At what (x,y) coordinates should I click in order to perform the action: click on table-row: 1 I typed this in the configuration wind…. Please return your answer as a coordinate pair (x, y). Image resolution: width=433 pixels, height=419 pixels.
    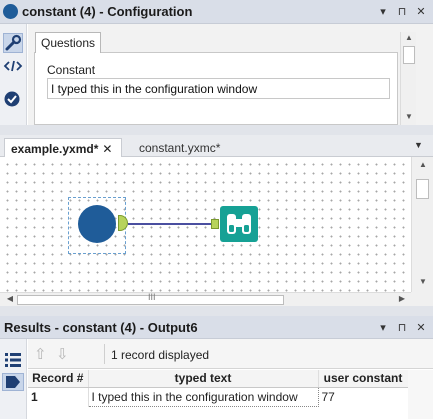
    Looking at the image, I should click on (218, 396).